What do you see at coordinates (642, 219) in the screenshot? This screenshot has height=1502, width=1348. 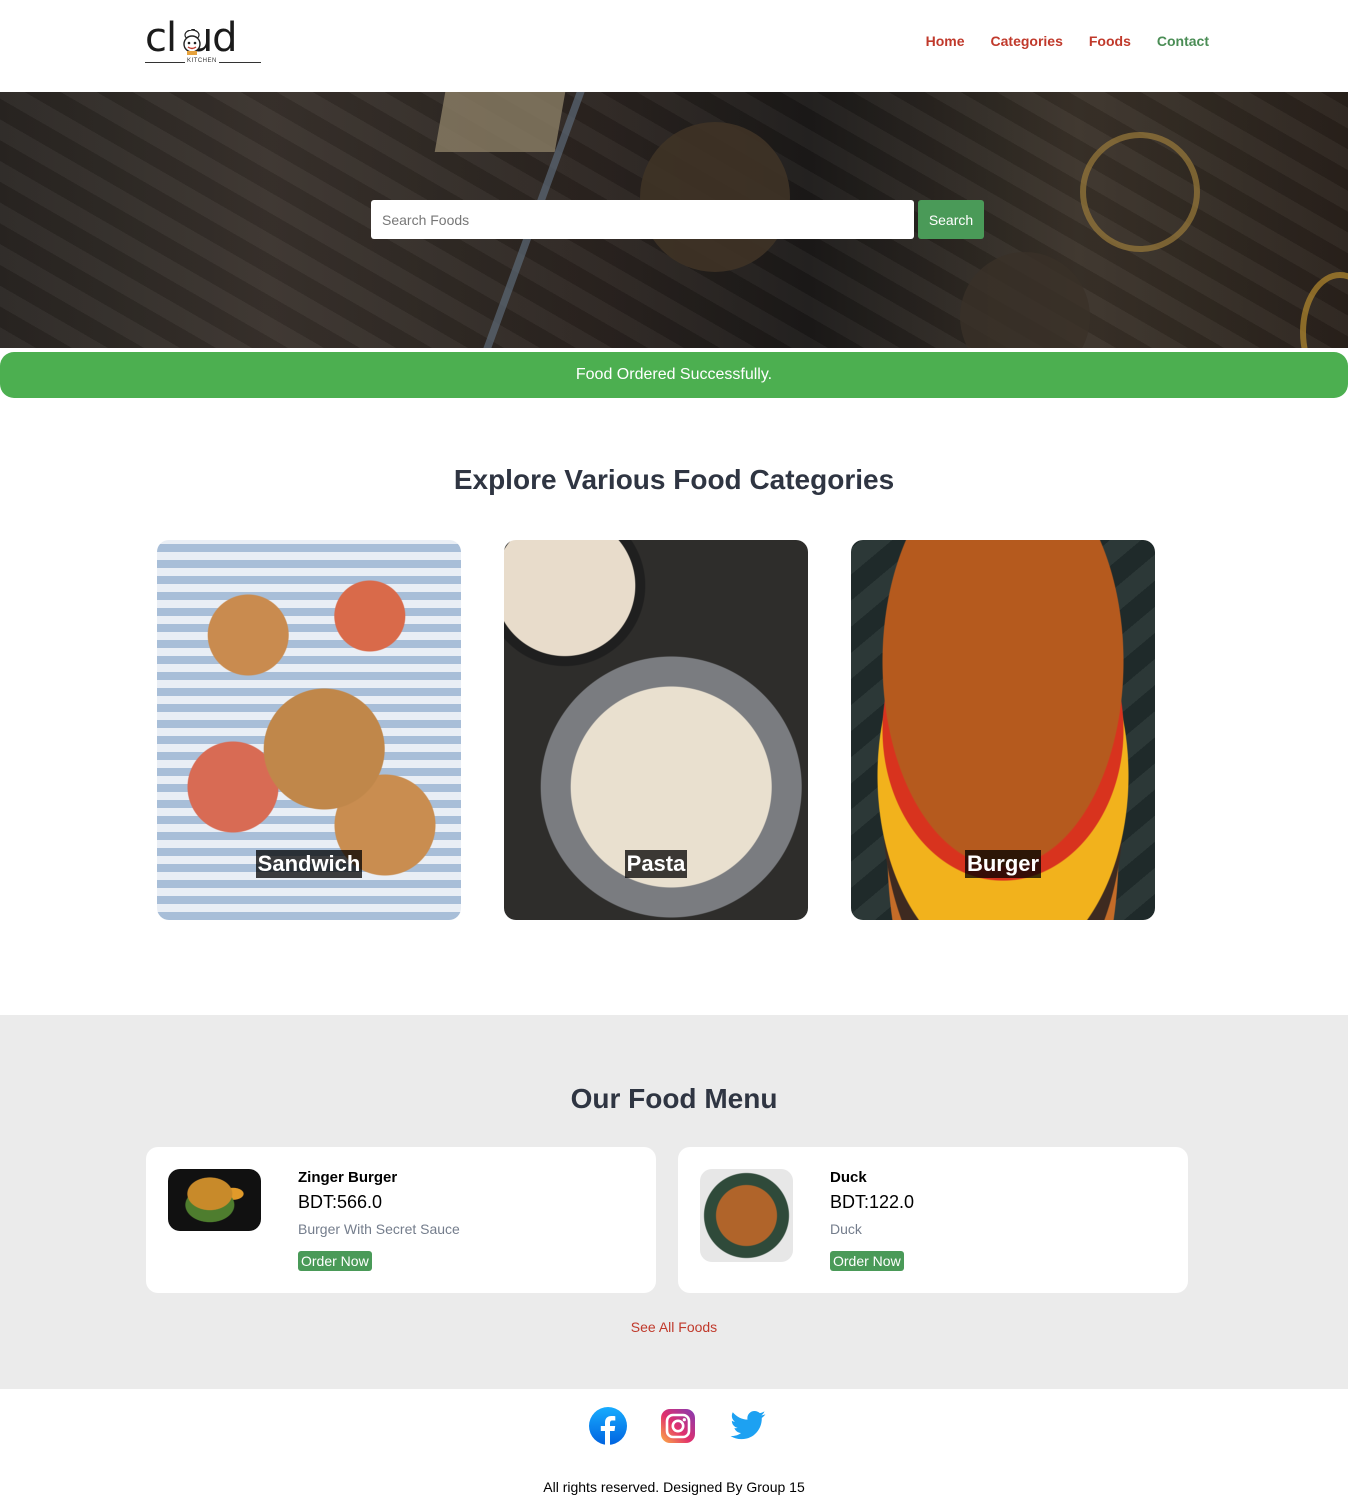 I see `search-input` at bounding box center [642, 219].